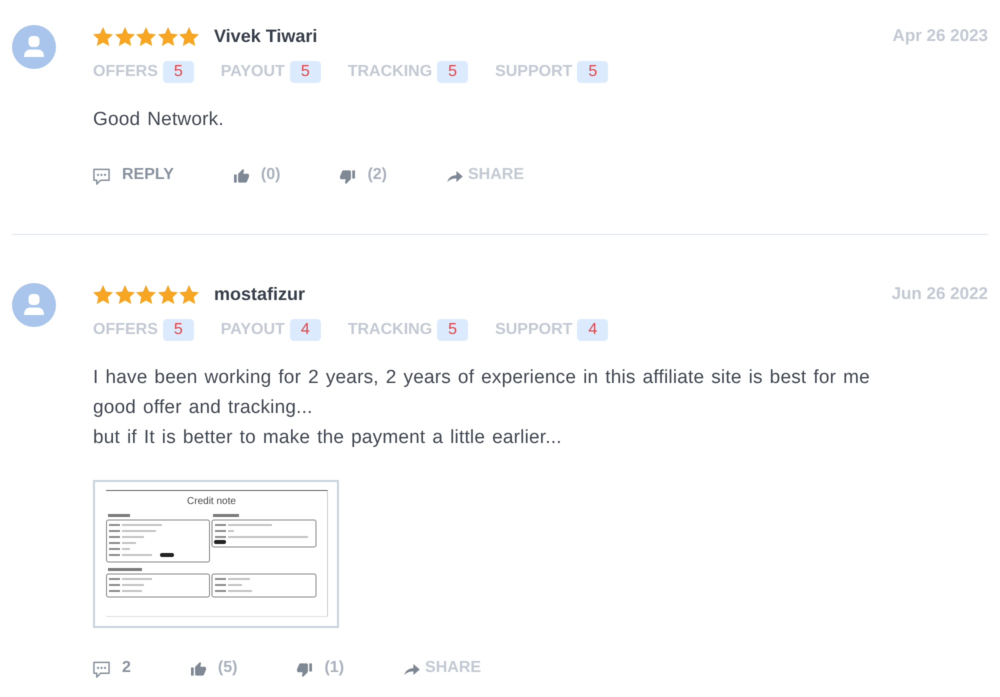 The width and height of the screenshot is (1000, 697). I want to click on like-button: (5), so click(214, 668).